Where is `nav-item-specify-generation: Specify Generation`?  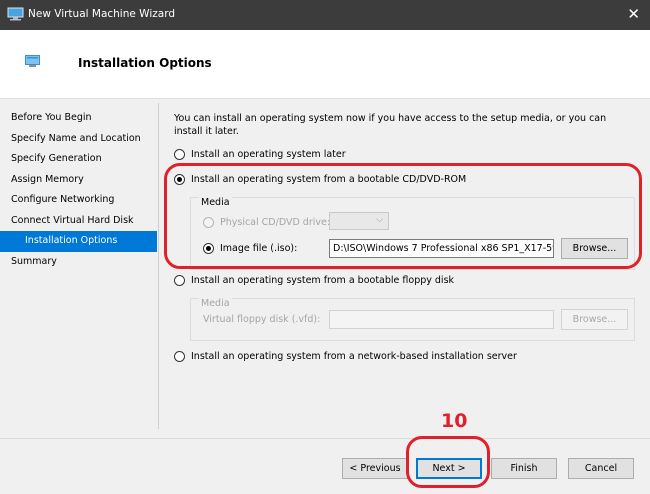 nav-item-specify-generation: Specify Generation is located at coordinates (78, 159).